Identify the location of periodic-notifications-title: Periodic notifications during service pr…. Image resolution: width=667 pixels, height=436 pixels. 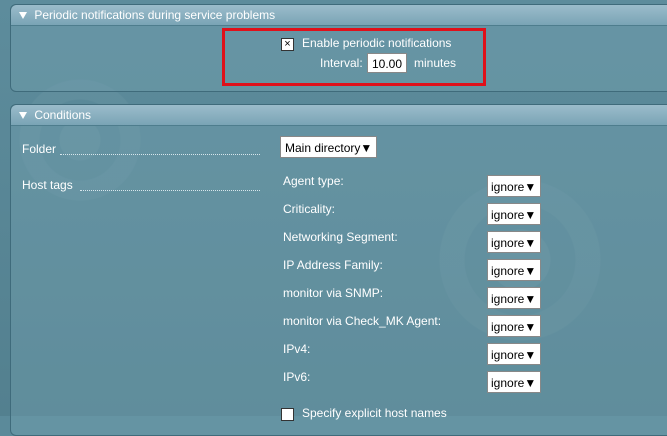
(155, 15).